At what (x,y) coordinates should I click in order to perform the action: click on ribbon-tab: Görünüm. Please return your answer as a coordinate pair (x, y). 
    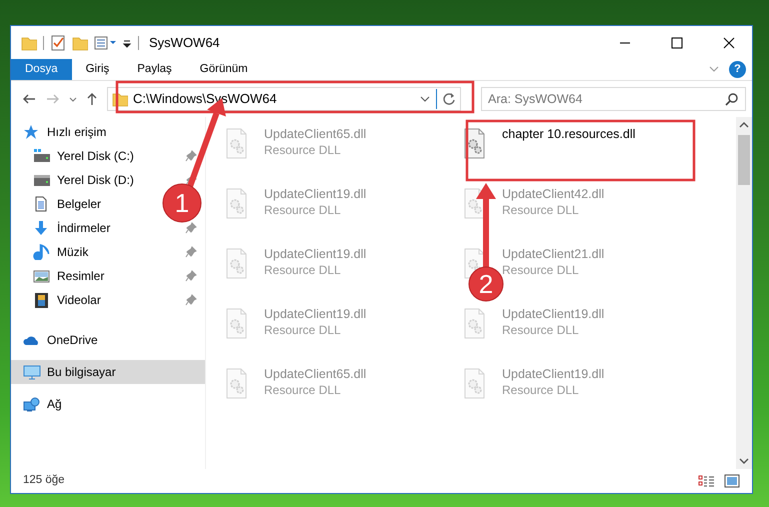
    Looking at the image, I should click on (224, 69).